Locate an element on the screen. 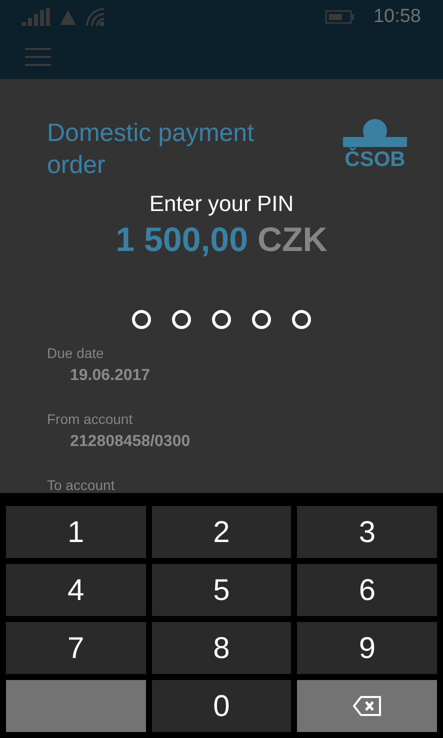 This screenshot has height=738, width=443. field-value: 19.06.2017 is located at coordinates (110, 376).